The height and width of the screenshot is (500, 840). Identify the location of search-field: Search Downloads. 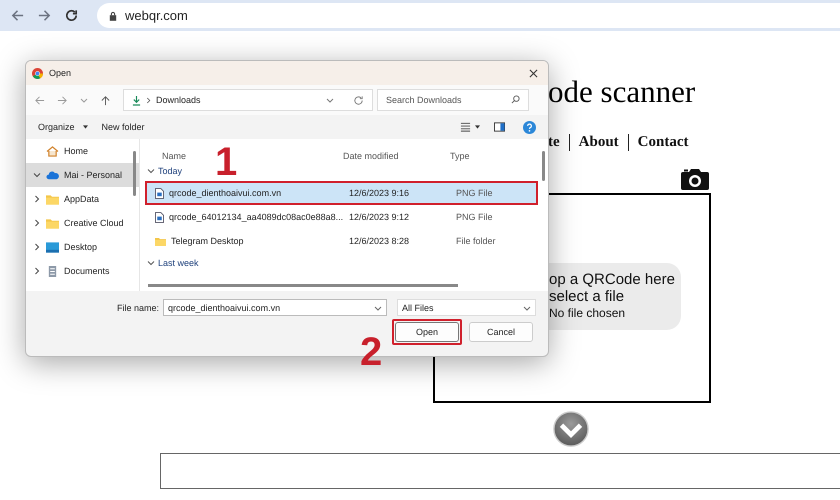
(453, 100).